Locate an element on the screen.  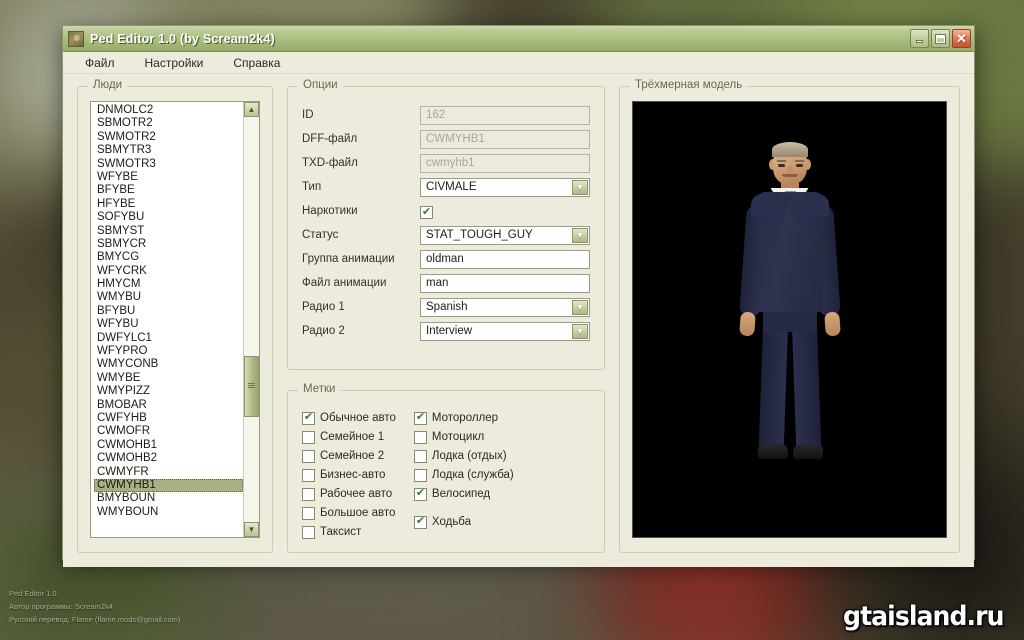
flag-row: Лодка (отдых) is located at coordinates (463, 456).